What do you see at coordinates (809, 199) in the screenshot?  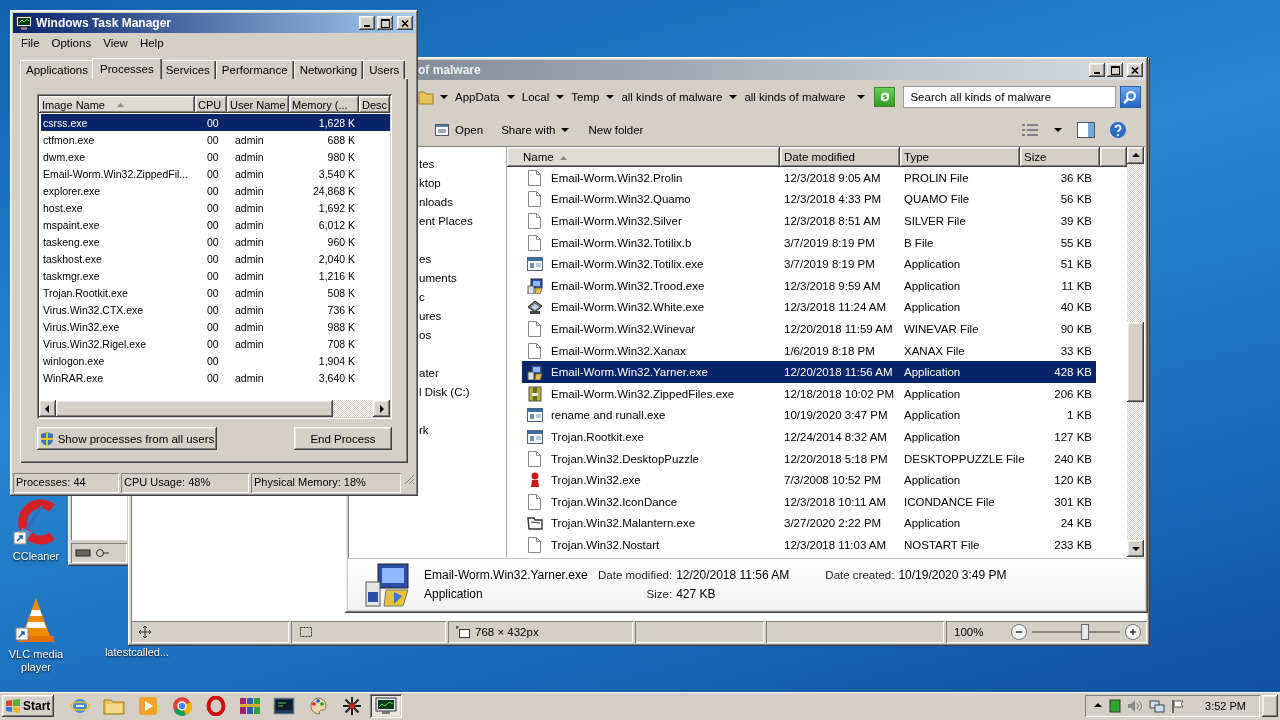 I see `file-row: Email-Worm.Win32.Quamo 12/3/2018 4:33 PM QUAMO File 56 KB` at bounding box center [809, 199].